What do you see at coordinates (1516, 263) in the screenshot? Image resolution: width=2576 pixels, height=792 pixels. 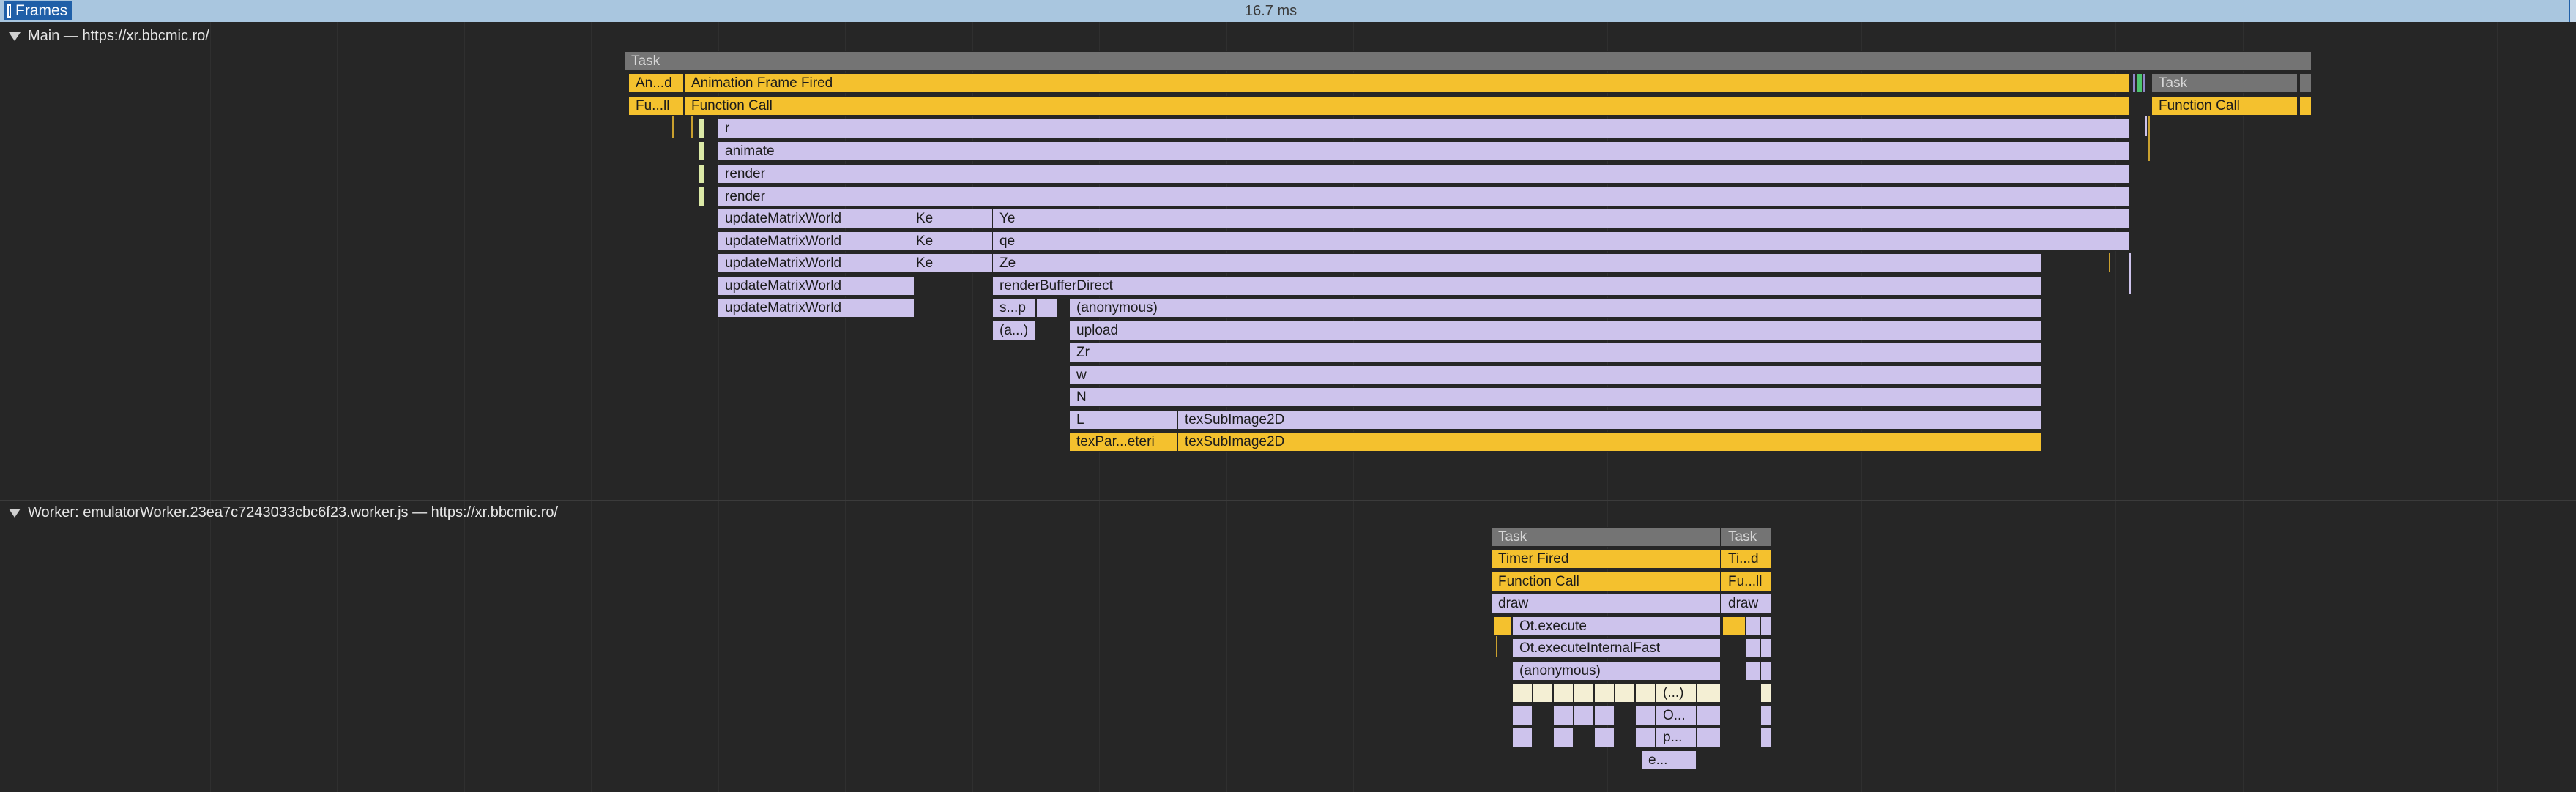 I see `ze-block: Ze` at bounding box center [1516, 263].